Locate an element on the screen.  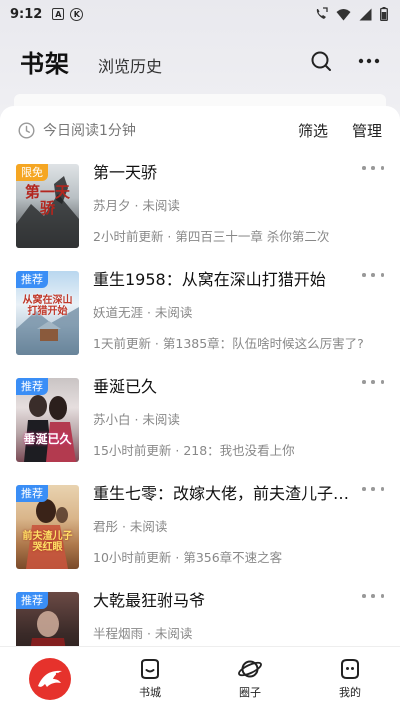
filter-button: 筛选 is located at coordinates (313, 130).